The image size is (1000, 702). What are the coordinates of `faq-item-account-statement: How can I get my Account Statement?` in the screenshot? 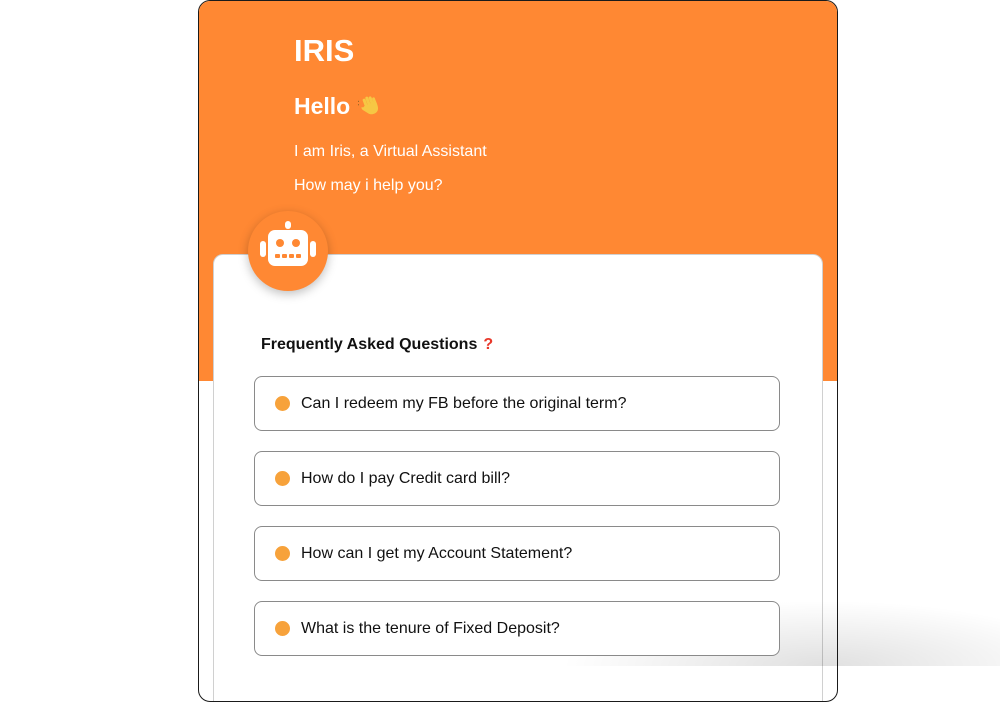 It's located at (517, 553).